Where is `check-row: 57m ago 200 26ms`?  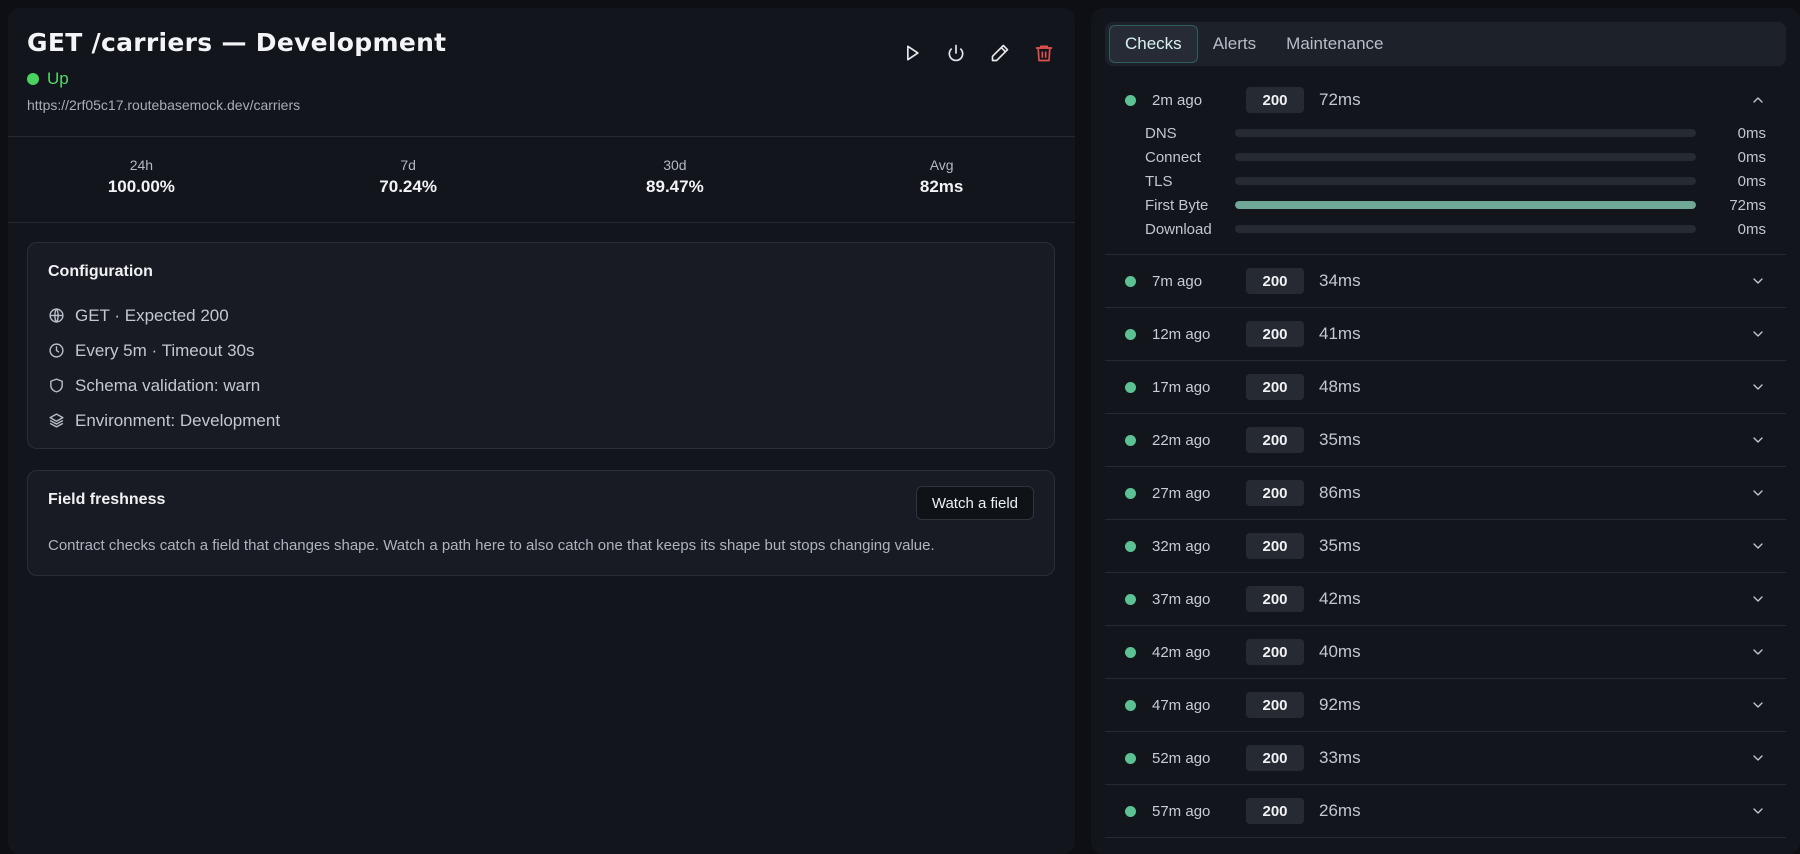
check-row: 57m ago 200 26ms is located at coordinates (1445, 811).